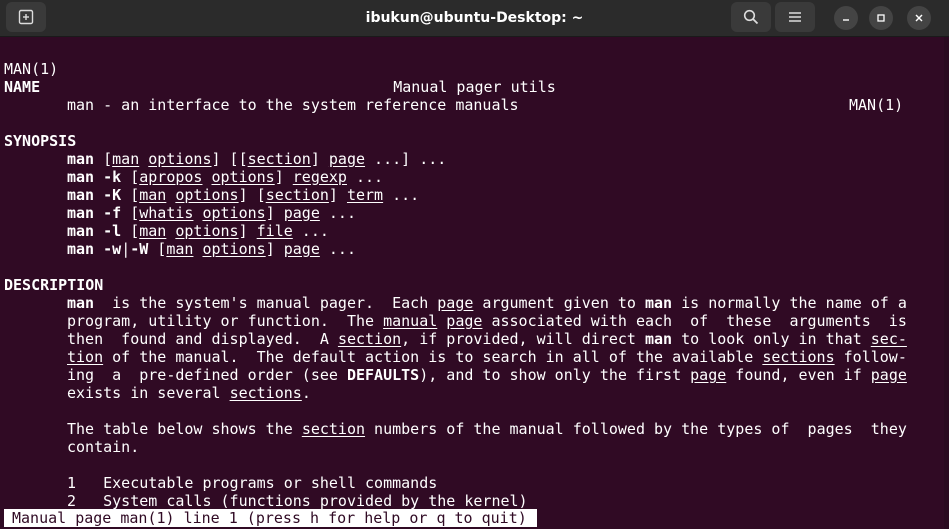  I want to click on menu-button, so click(795, 17).